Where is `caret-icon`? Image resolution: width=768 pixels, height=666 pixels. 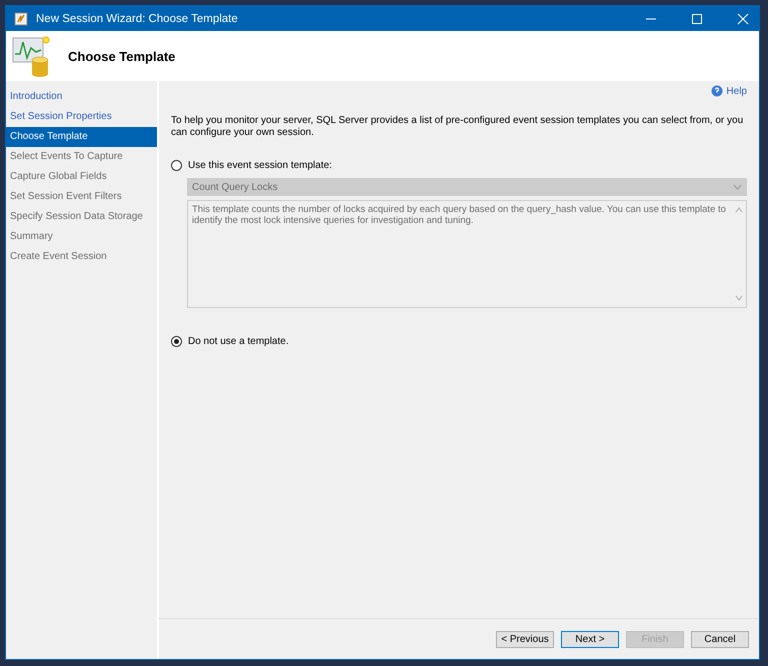
caret-icon is located at coordinates (737, 187).